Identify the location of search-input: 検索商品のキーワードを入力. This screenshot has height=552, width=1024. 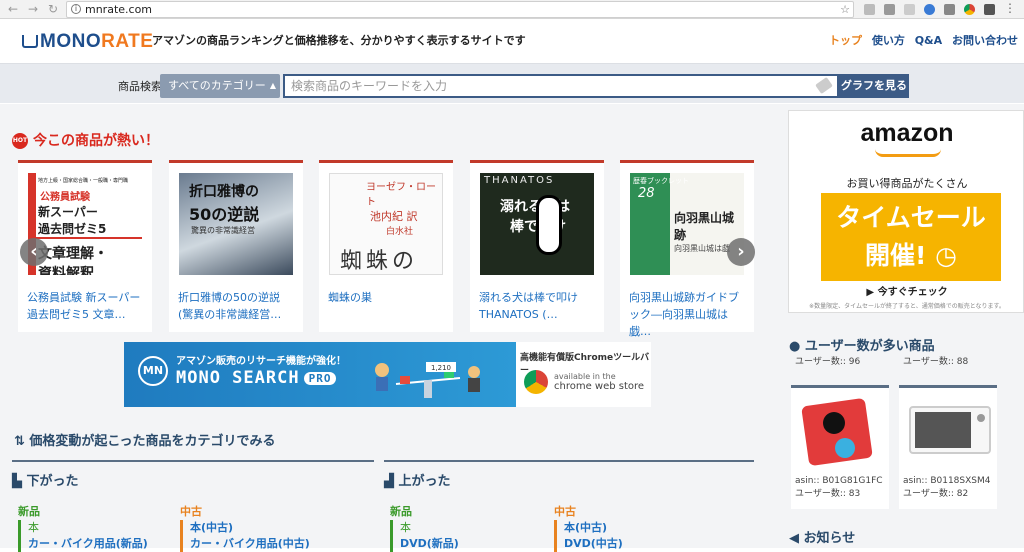
(561, 86).